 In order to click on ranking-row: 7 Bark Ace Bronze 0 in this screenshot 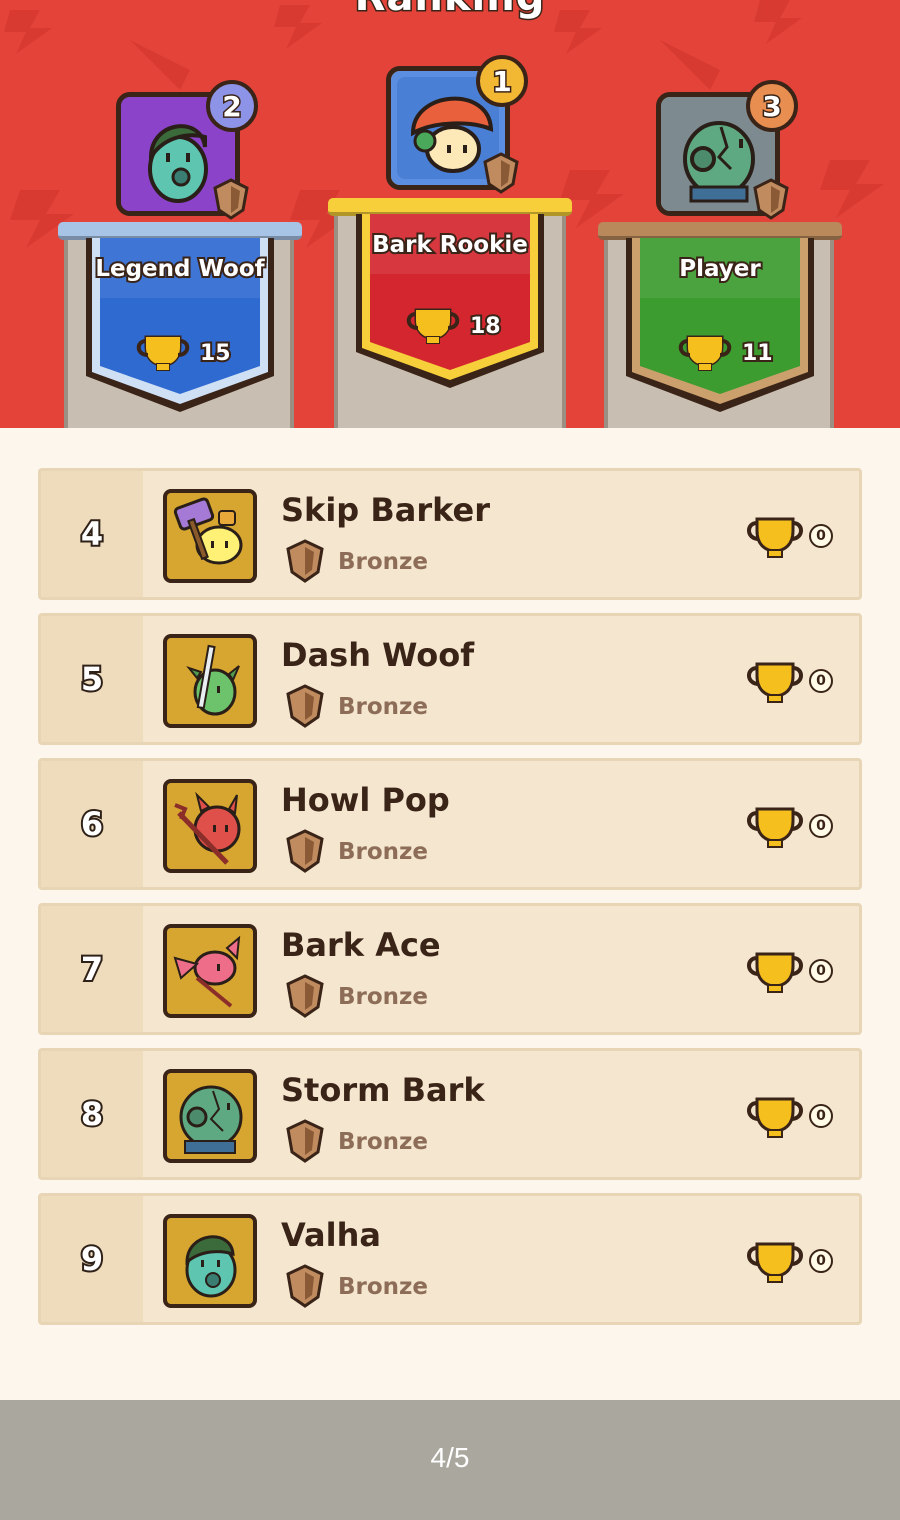, I will do `click(450, 969)`.